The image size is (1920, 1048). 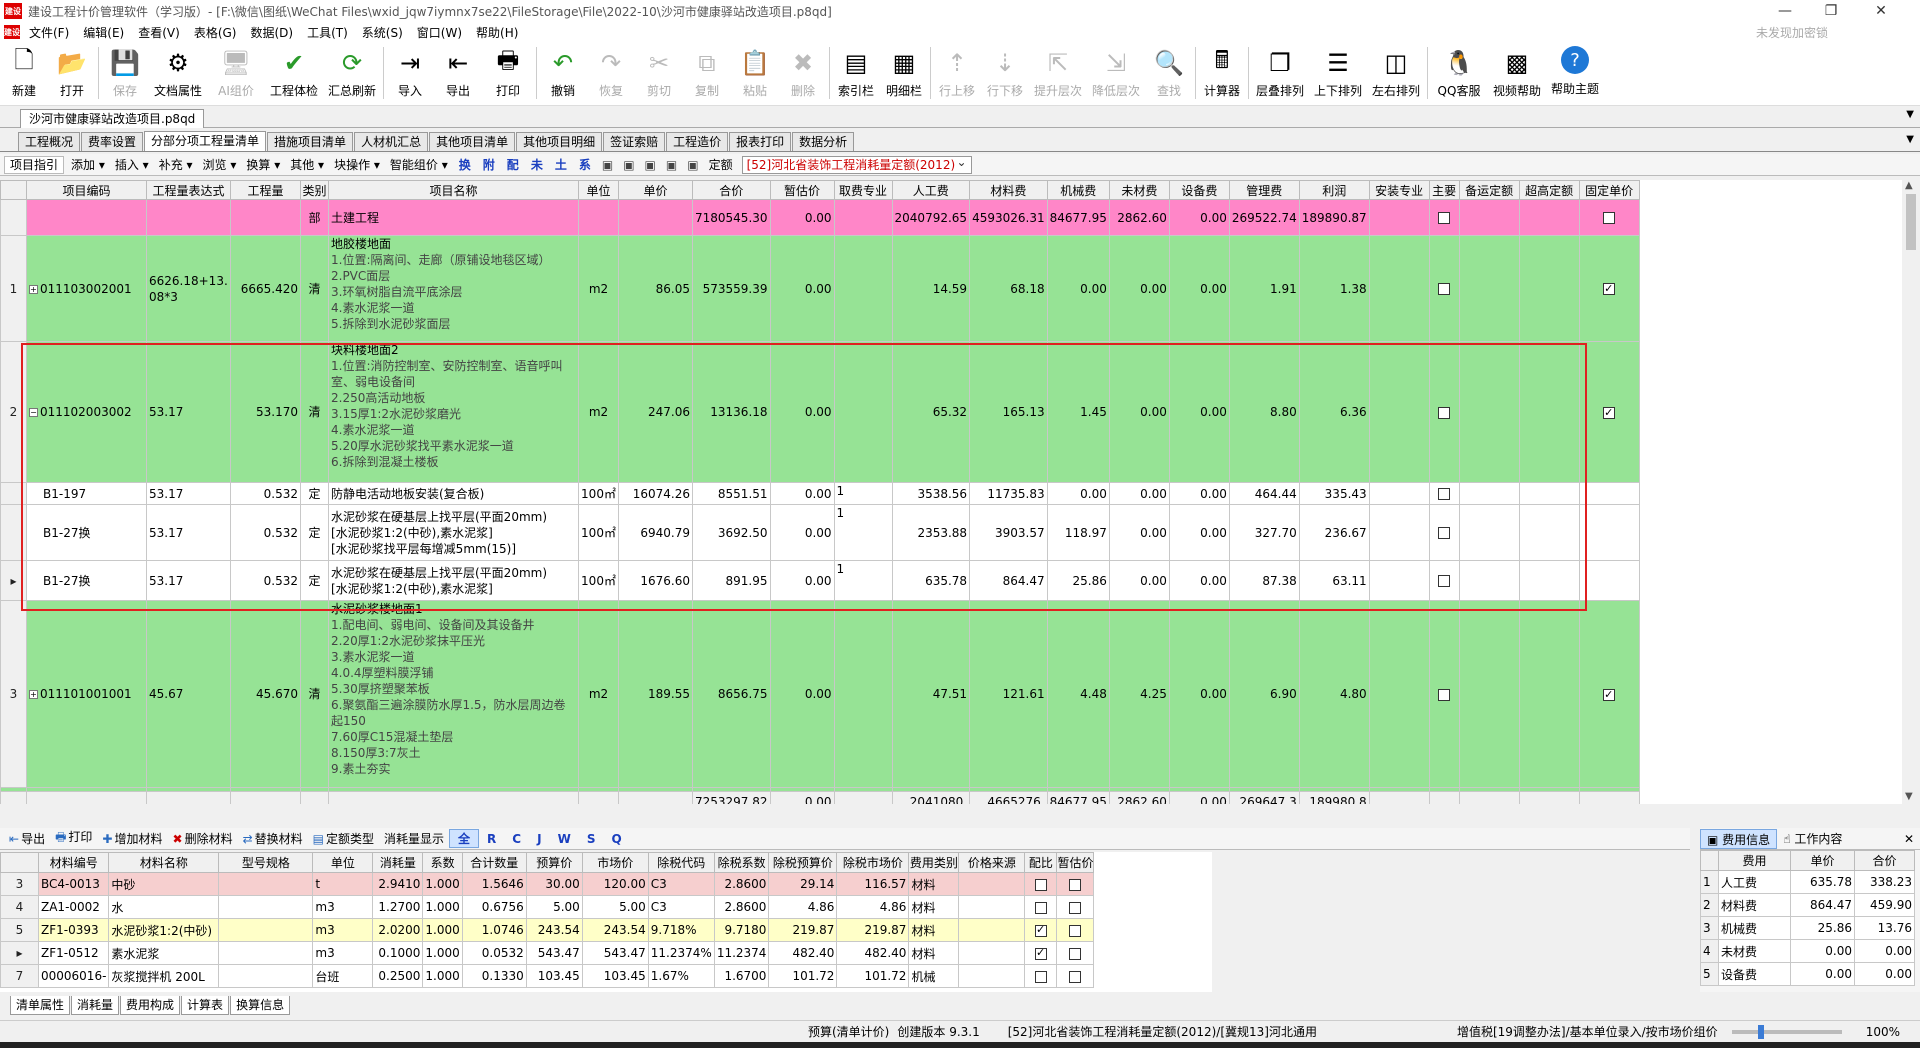 What do you see at coordinates (1280, 73) in the screenshot?
I see `toolbar-button-24: ❐ 层叠排列` at bounding box center [1280, 73].